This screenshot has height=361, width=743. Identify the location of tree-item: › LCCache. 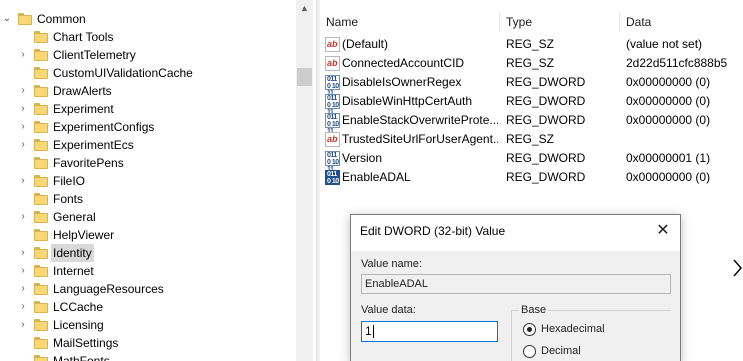
(148, 307).